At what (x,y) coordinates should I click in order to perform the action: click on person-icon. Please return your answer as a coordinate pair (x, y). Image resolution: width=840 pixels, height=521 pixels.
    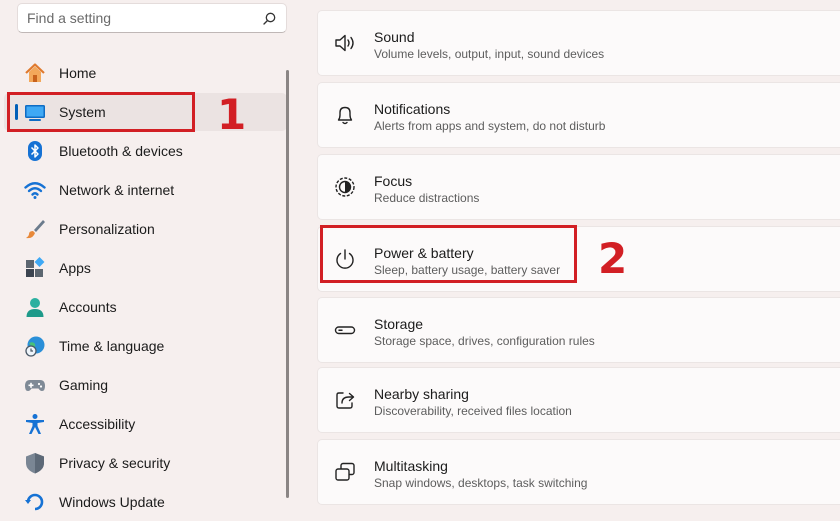
    Looking at the image, I should click on (35, 307).